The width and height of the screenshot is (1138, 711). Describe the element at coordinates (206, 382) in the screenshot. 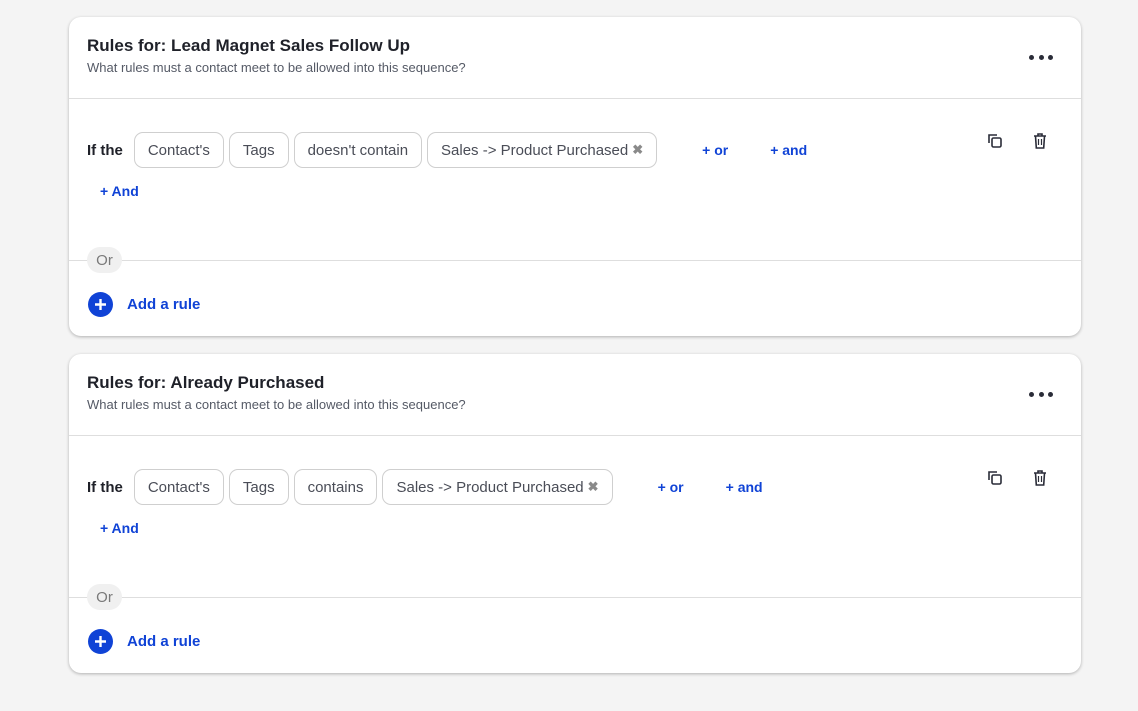

I see `card-title: Rules for: Already Purchased` at that location.